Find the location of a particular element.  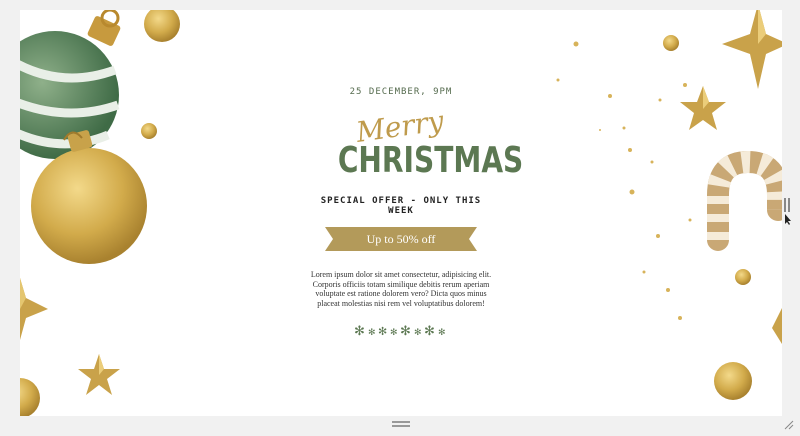

confetti-dots is located at coordinates (624, 180).